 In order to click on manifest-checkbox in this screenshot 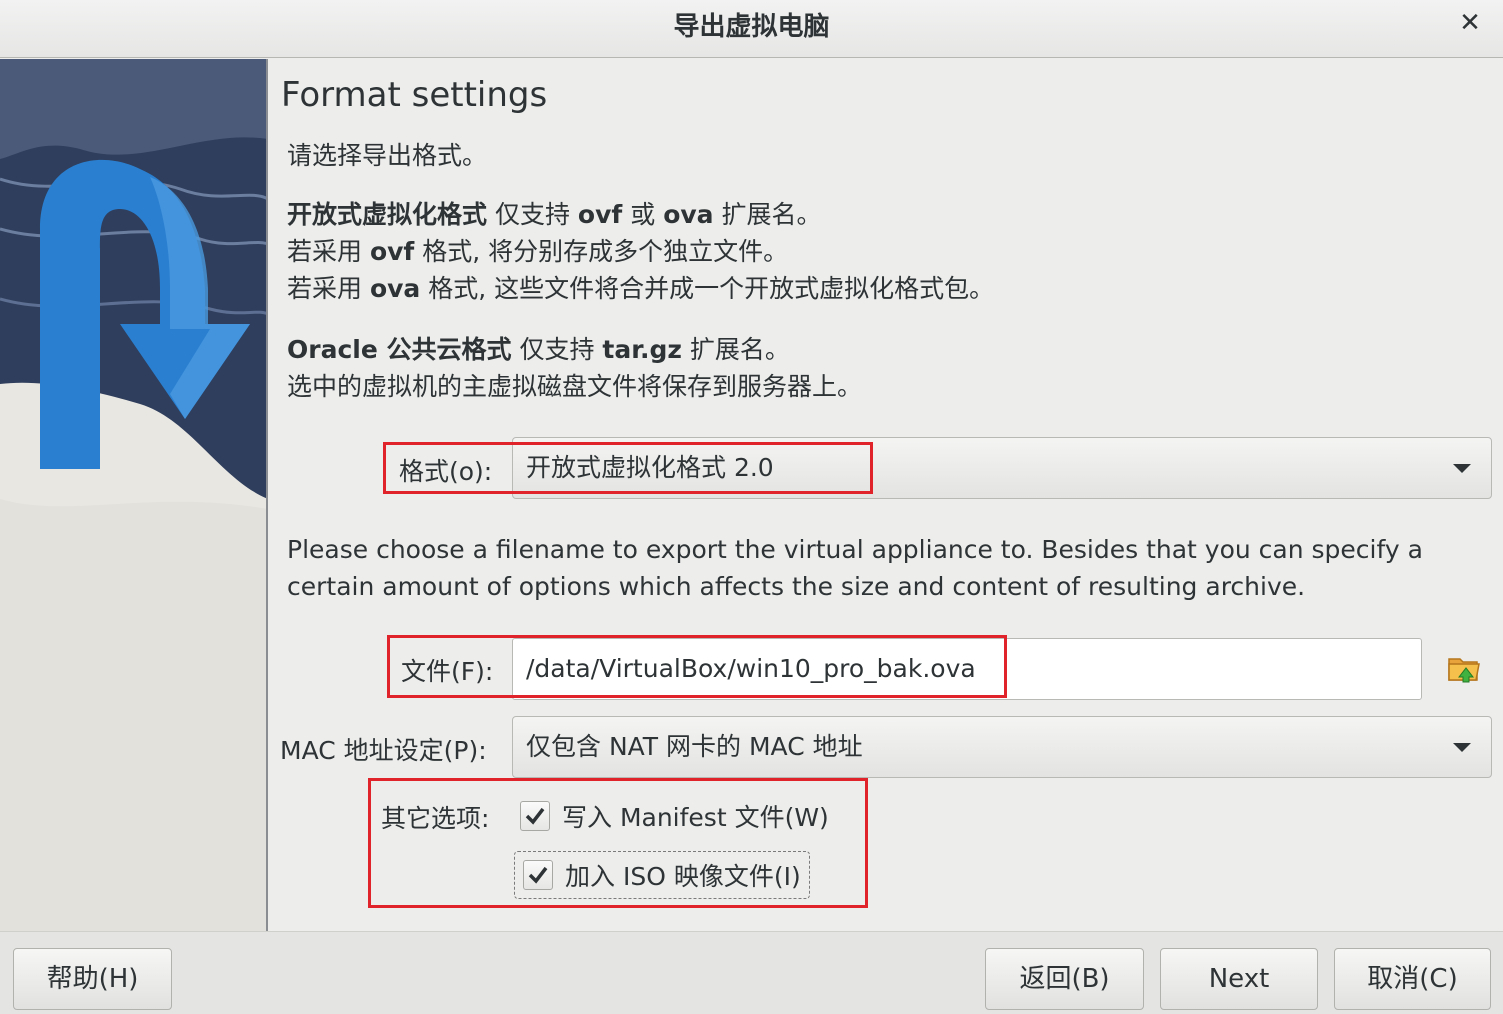, I will do `click(535, 816)`.